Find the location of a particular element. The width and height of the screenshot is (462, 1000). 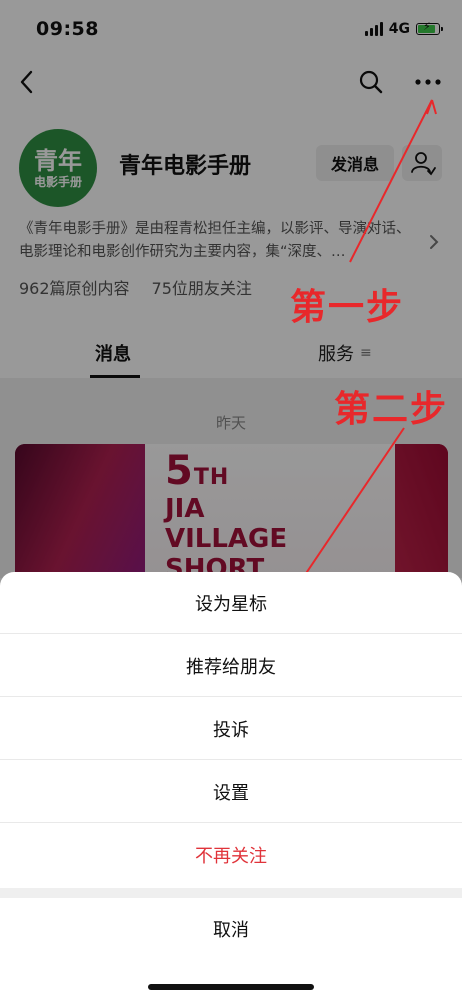

unfollow-option: 不再关注 is located at coordinates (231, 855).